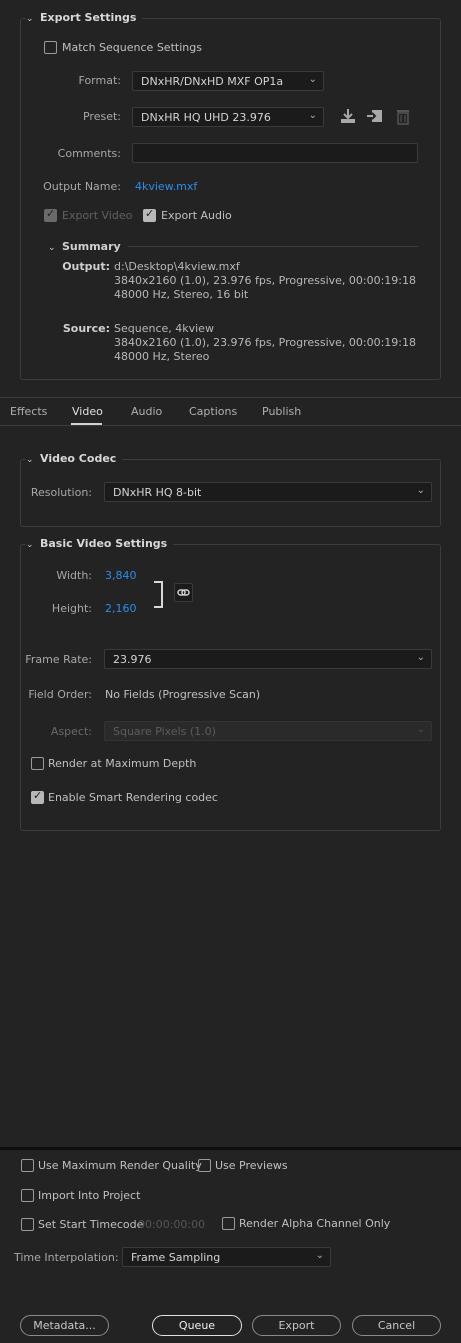  Describe the element at coordinates (268, 731) in the screenshot. I see `aspect-dropdown: Square Pixels (1.0) ⌄` at that location.